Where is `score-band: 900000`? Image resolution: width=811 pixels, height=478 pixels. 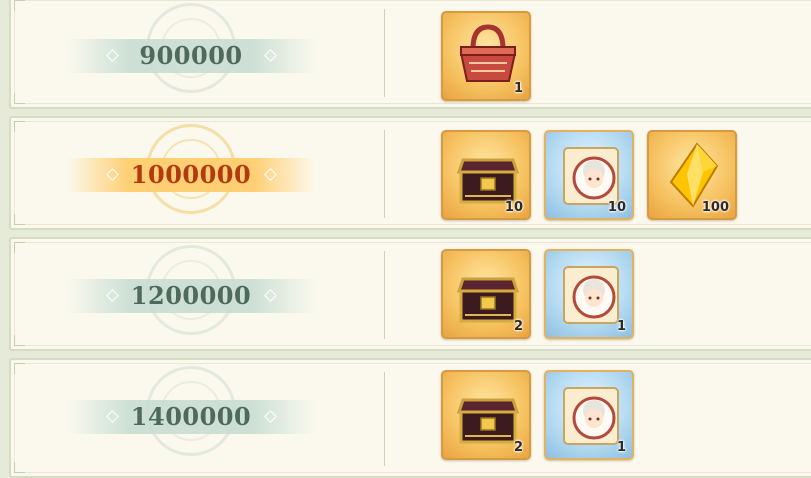
score-band: 900000 is located at coordinates (191, 56).